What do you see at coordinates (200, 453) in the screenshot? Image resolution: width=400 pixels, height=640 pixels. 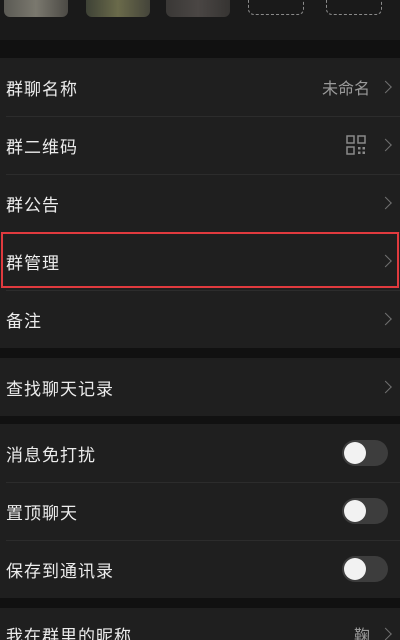 I see `mute-row: 消息免打扰` at bounding box center [200, 453].